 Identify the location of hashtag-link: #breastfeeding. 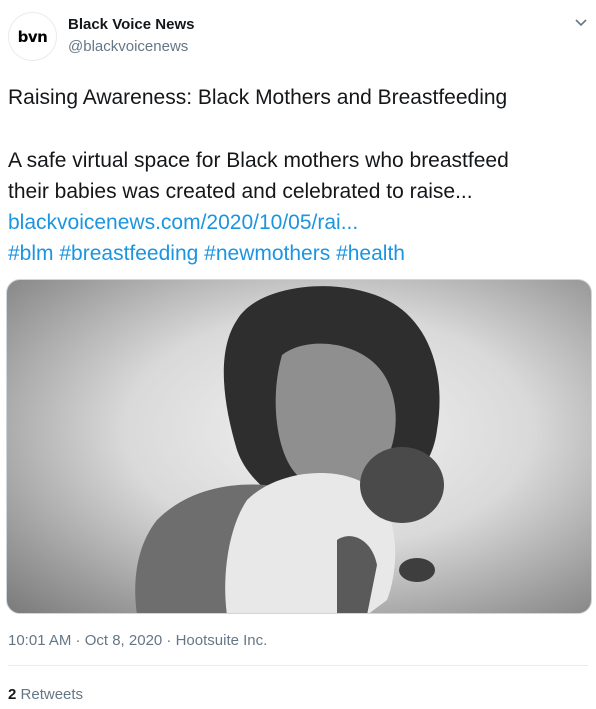
(128, 253).